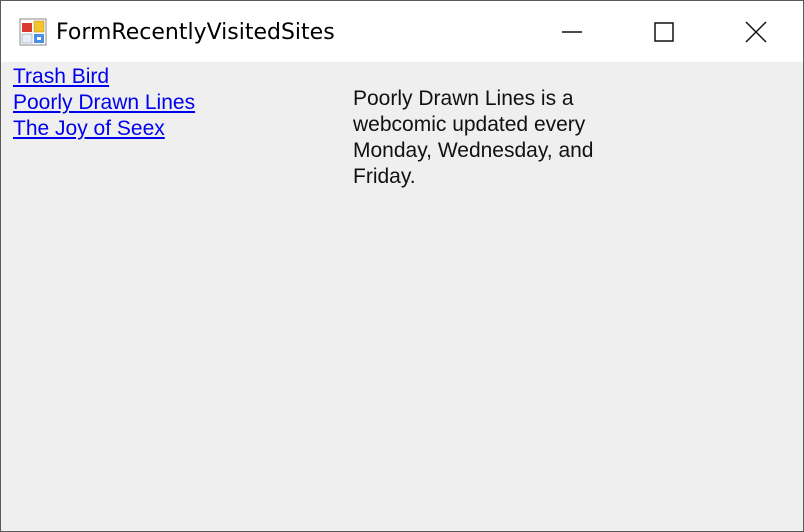  What do you see at coordinates (195, 32) in the screenshot?
I see `window-title: FormRecentlyVisitedSites` at bounding box center [195, 32].